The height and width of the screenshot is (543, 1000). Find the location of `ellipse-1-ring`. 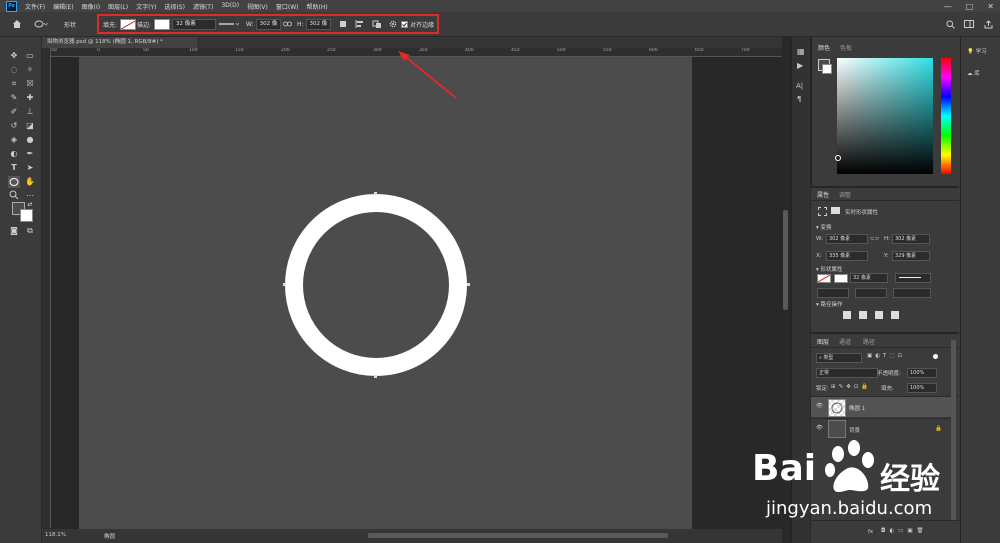

ellipse-1-ring is located at coordinates (376, 285).